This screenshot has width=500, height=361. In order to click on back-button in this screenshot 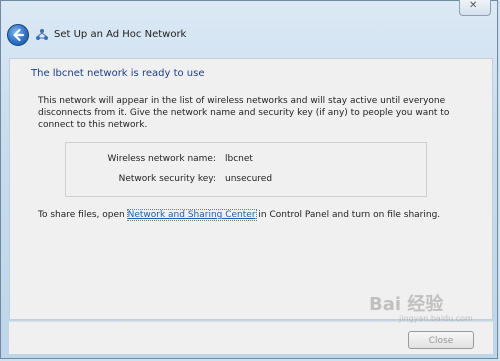, I will do `click(18, 35)`.